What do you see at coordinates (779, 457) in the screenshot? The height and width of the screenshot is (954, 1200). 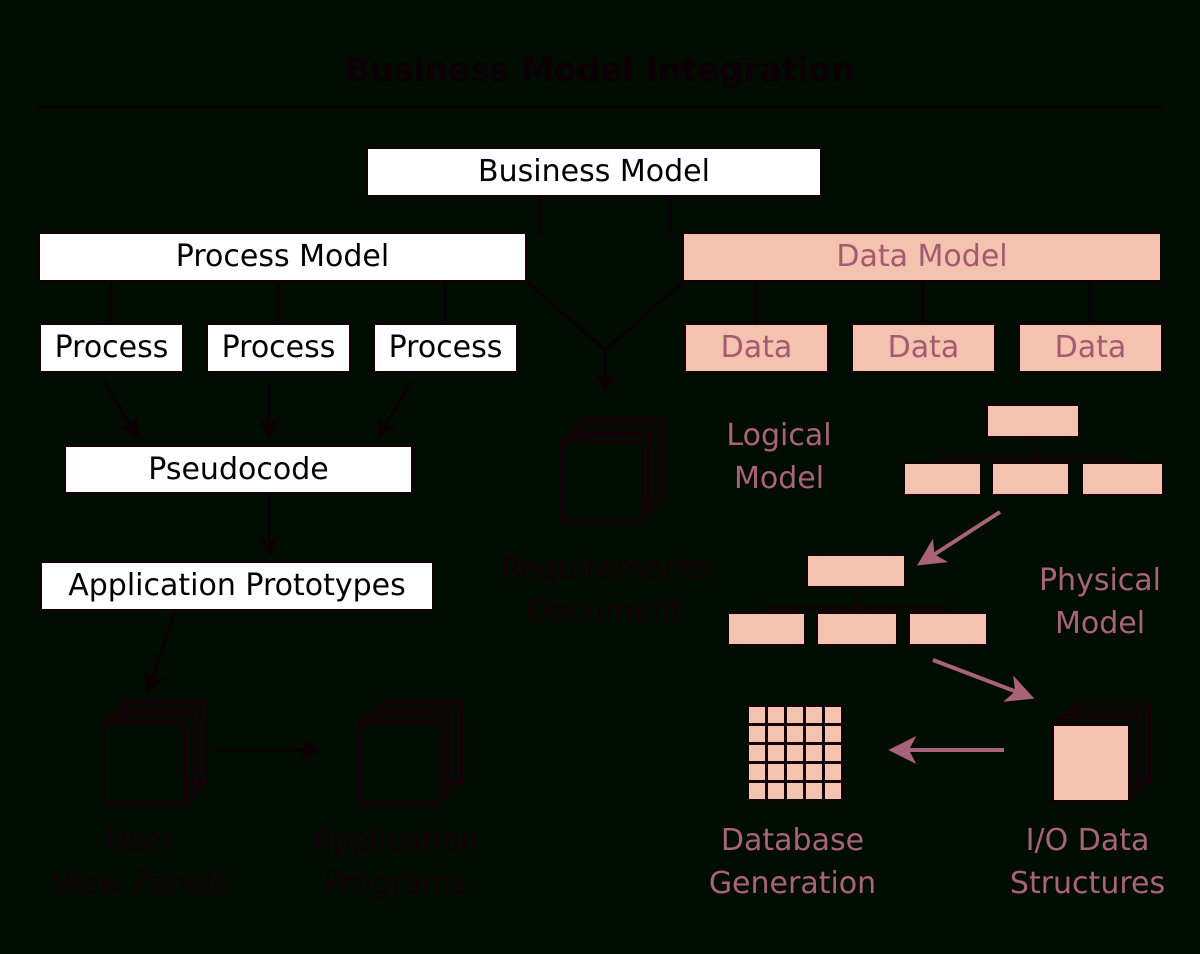 I see `logical-model-label: Logical Model` at bounding box center [779, 457].